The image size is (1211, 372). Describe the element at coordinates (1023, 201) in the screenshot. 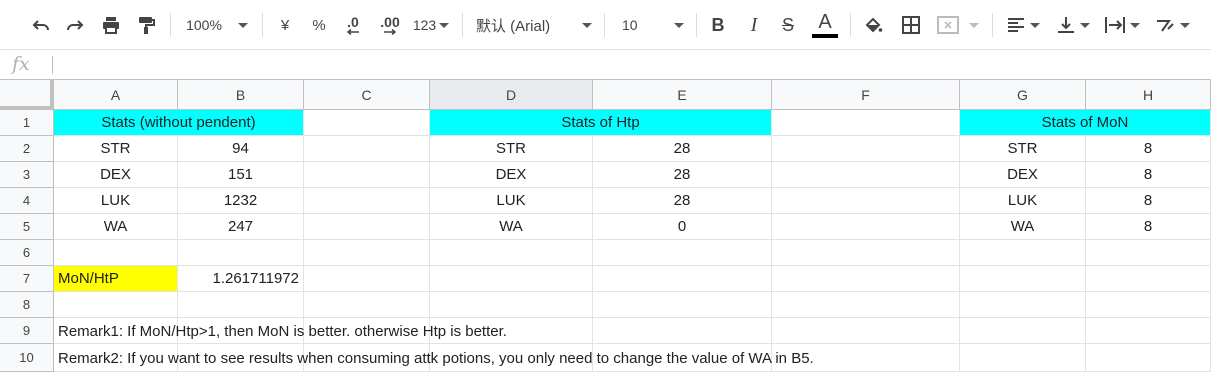

I see `cell-g4: LUK` at that location.